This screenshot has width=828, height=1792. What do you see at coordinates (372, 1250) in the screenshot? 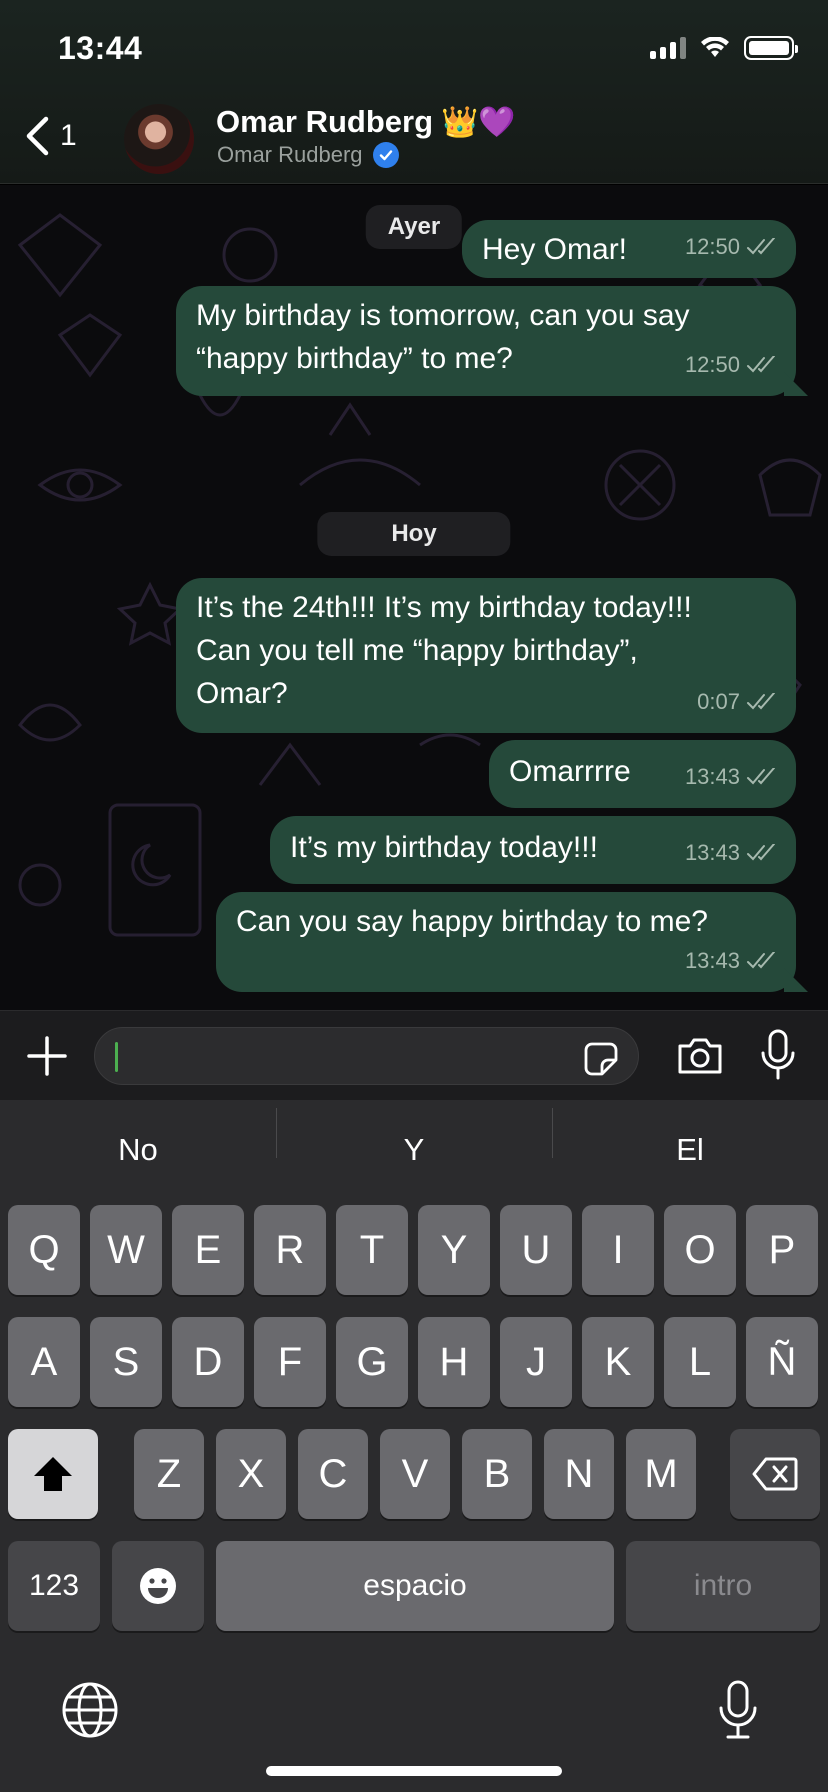
I see `key-t: T` at bounding box center [372, 1250].